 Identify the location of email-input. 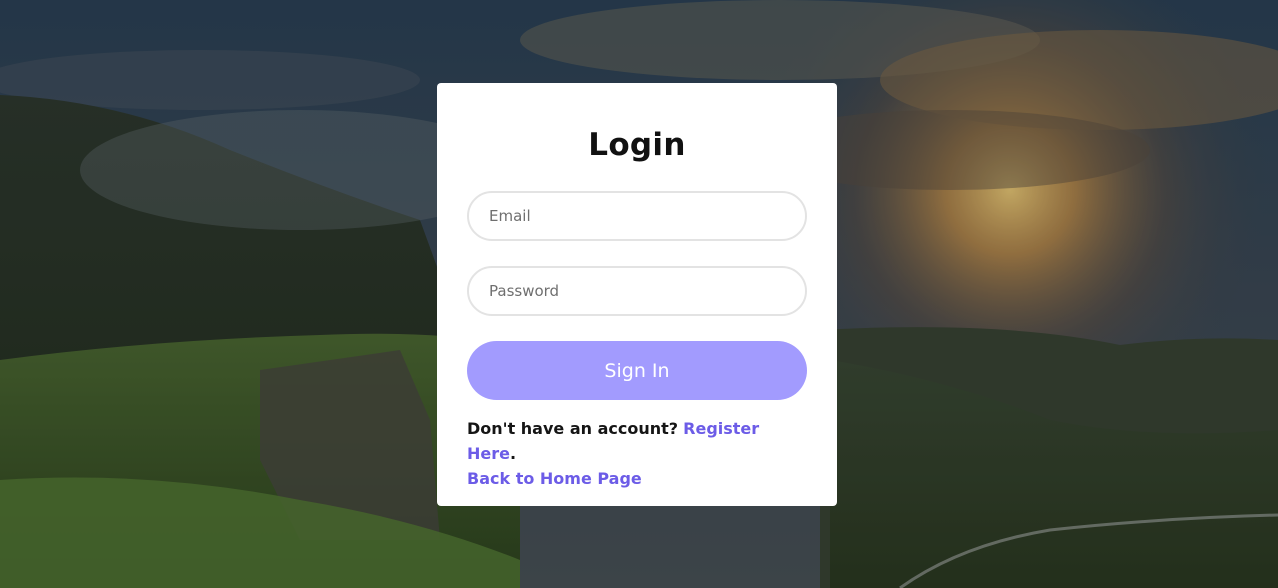
(637, 216).